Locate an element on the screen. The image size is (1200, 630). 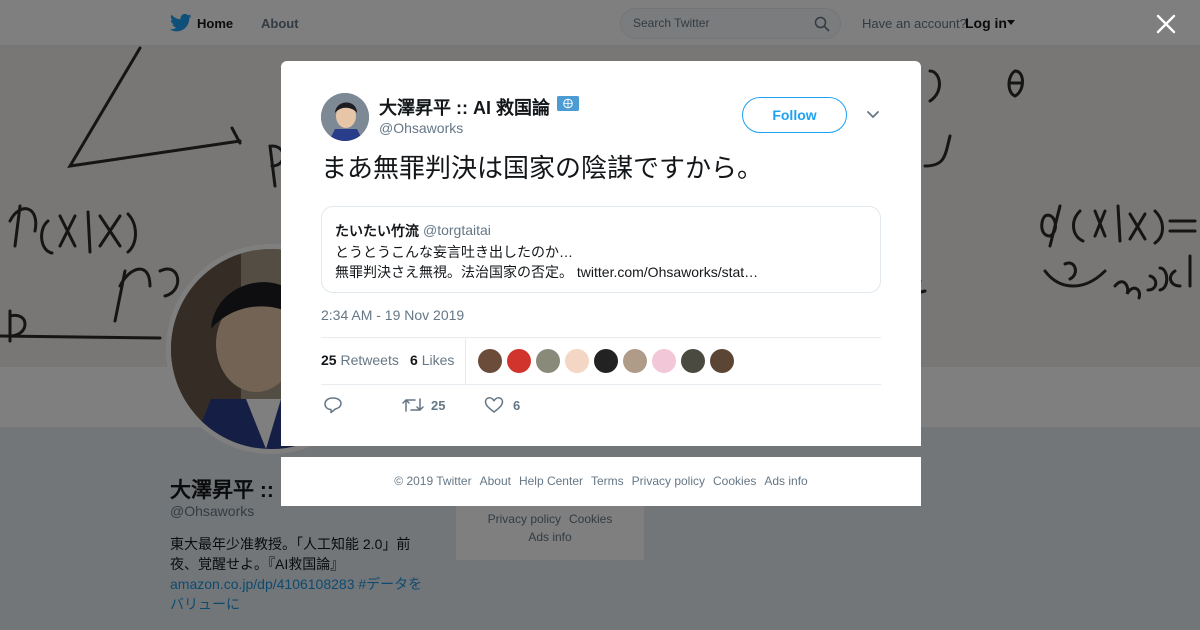
un-flag-icon is located at coordinates (568, 103).